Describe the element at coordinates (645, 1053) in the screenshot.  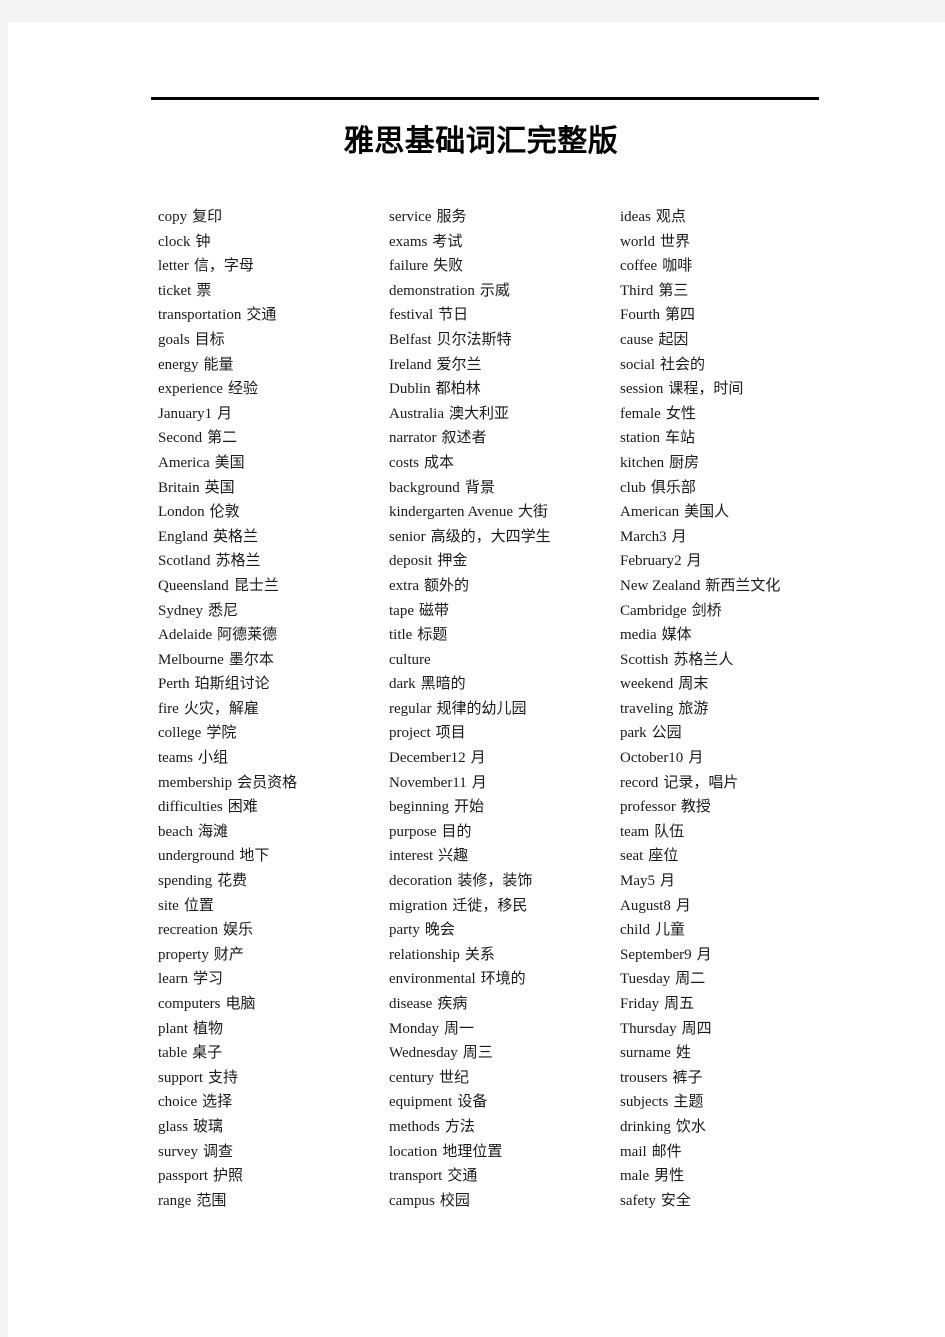
I see `vocabulary-term: surname` at that location.